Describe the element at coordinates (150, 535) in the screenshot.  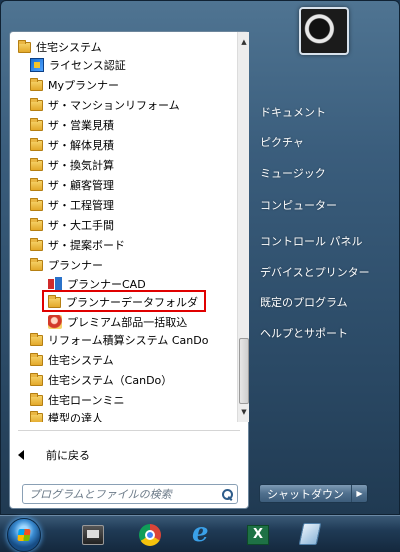
I see `chrome-icon` at that location.